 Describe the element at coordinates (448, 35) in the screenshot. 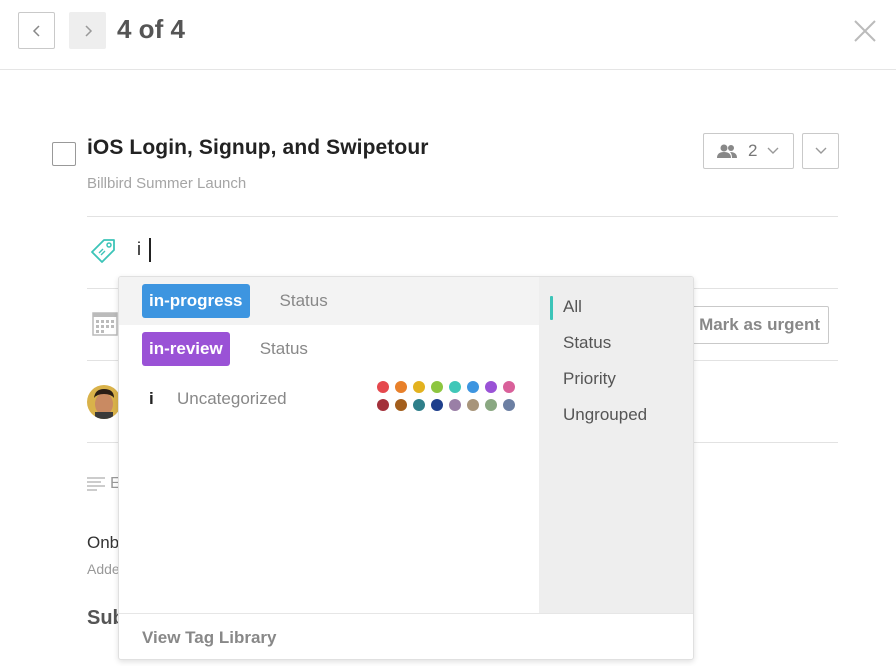

I see `top-bar: 4 of 4` at that location.